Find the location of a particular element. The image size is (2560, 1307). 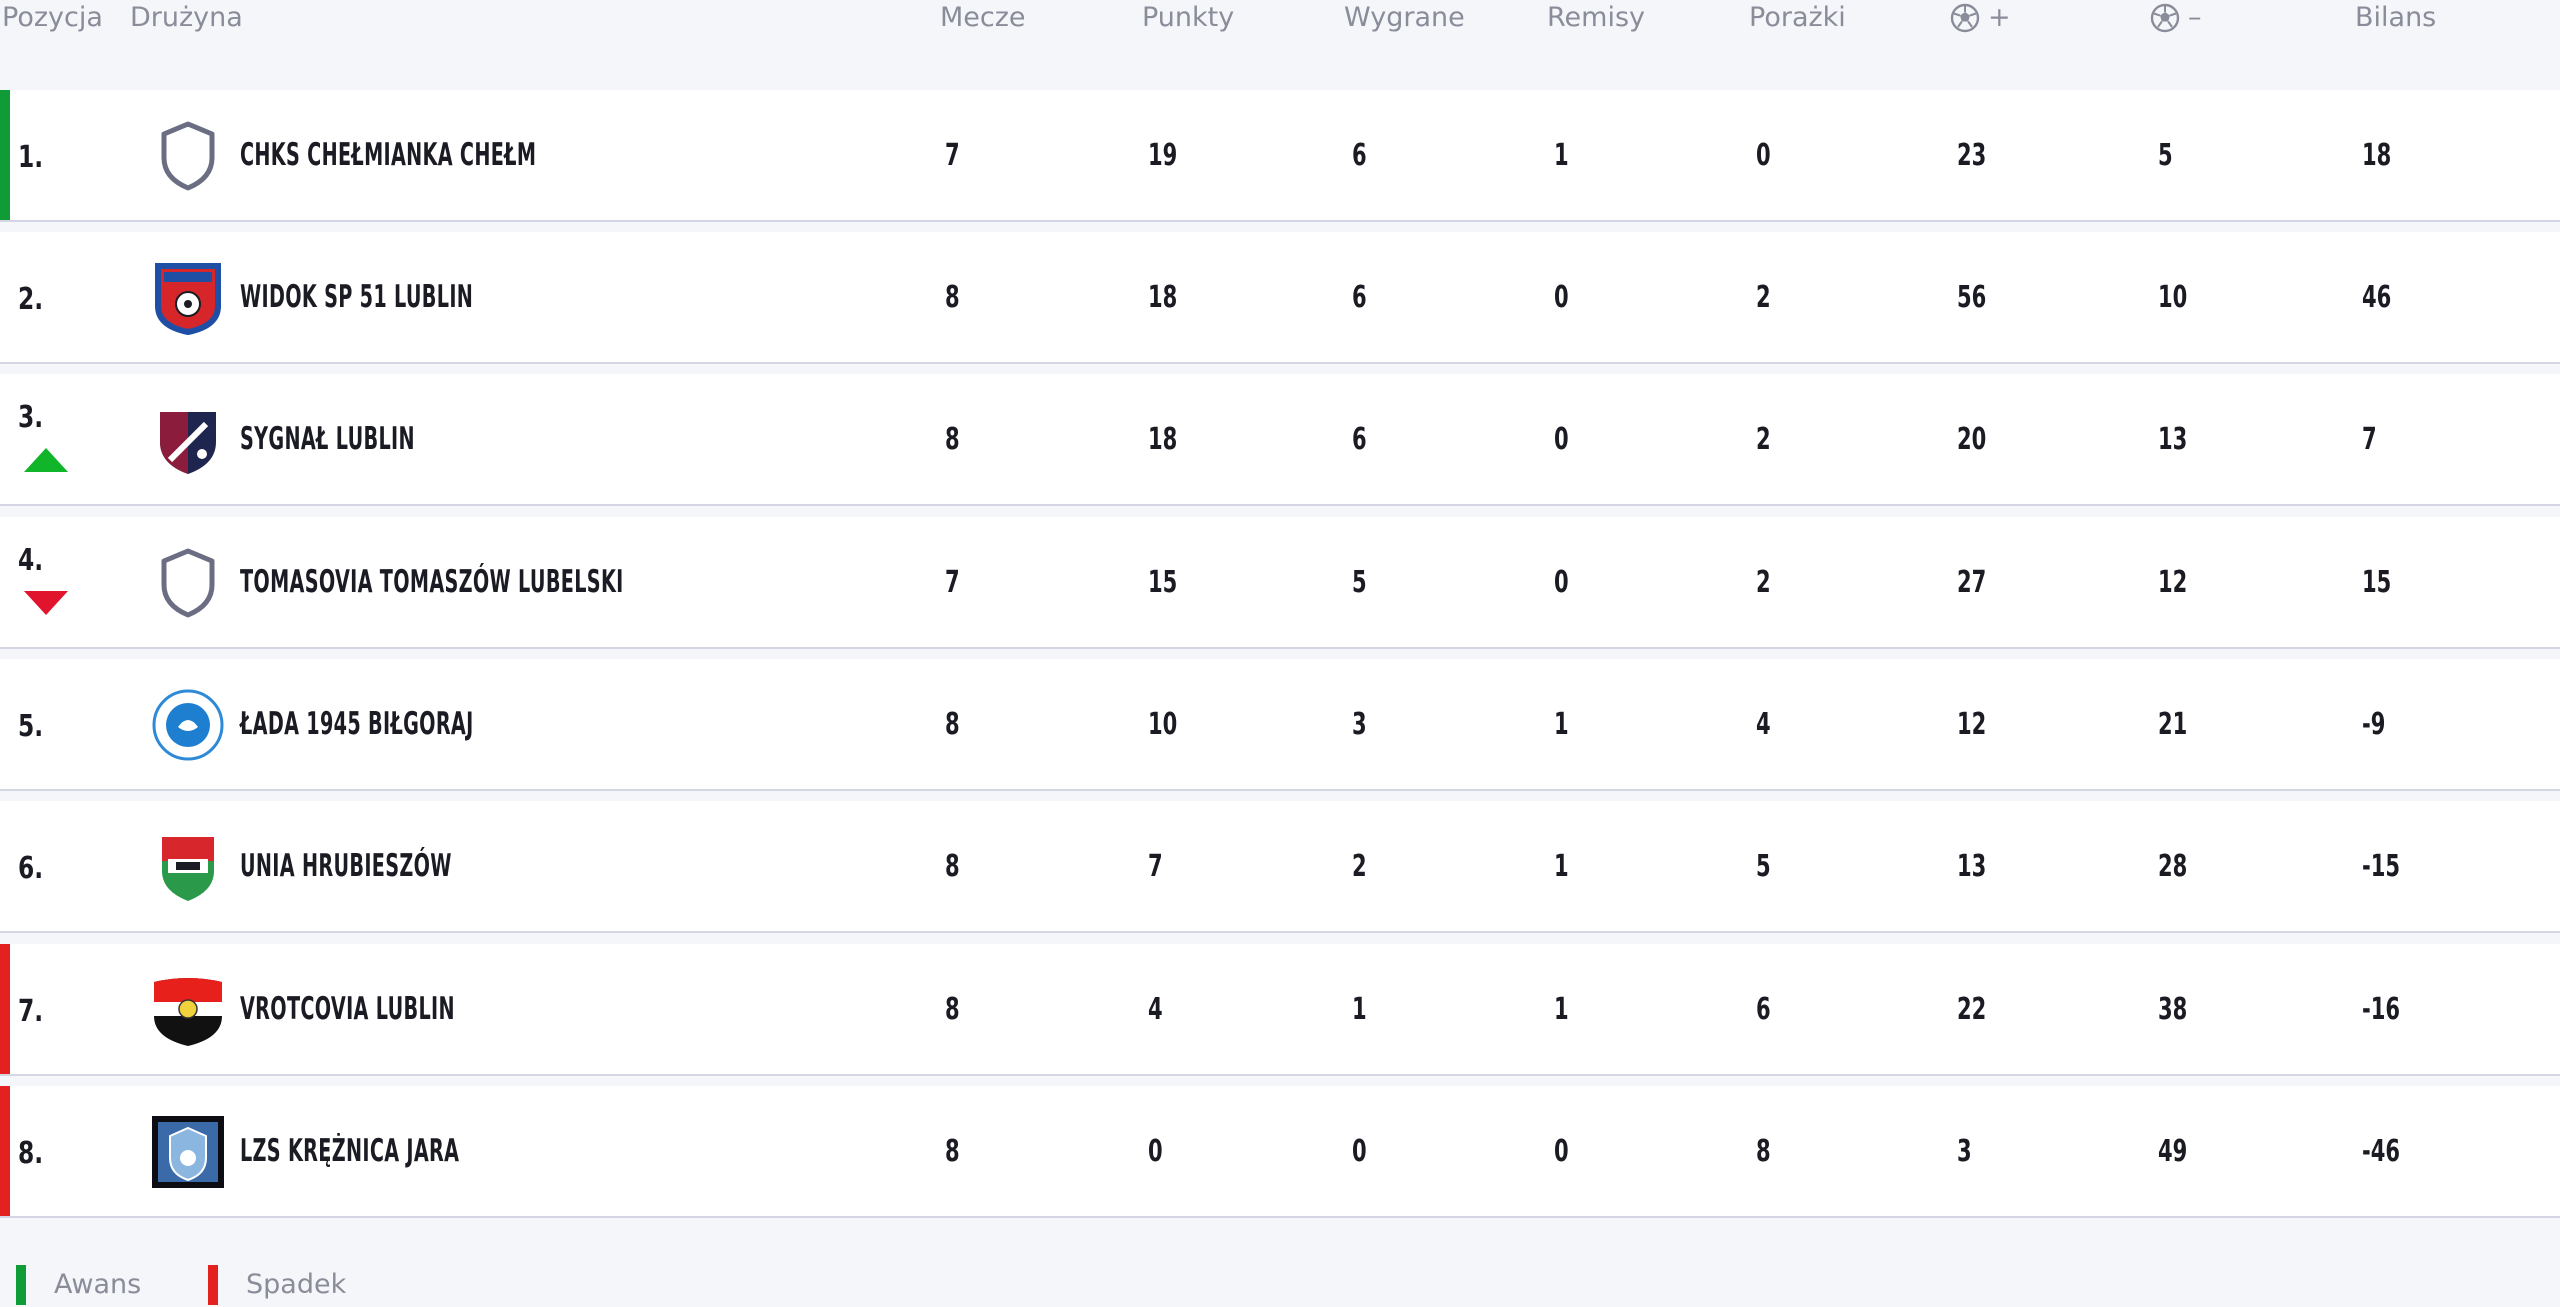

table-row: 3. SYGNAŁ LUBLIN 8 18 6 0 2 20 13 7 is located at coordinates (1280, 440).